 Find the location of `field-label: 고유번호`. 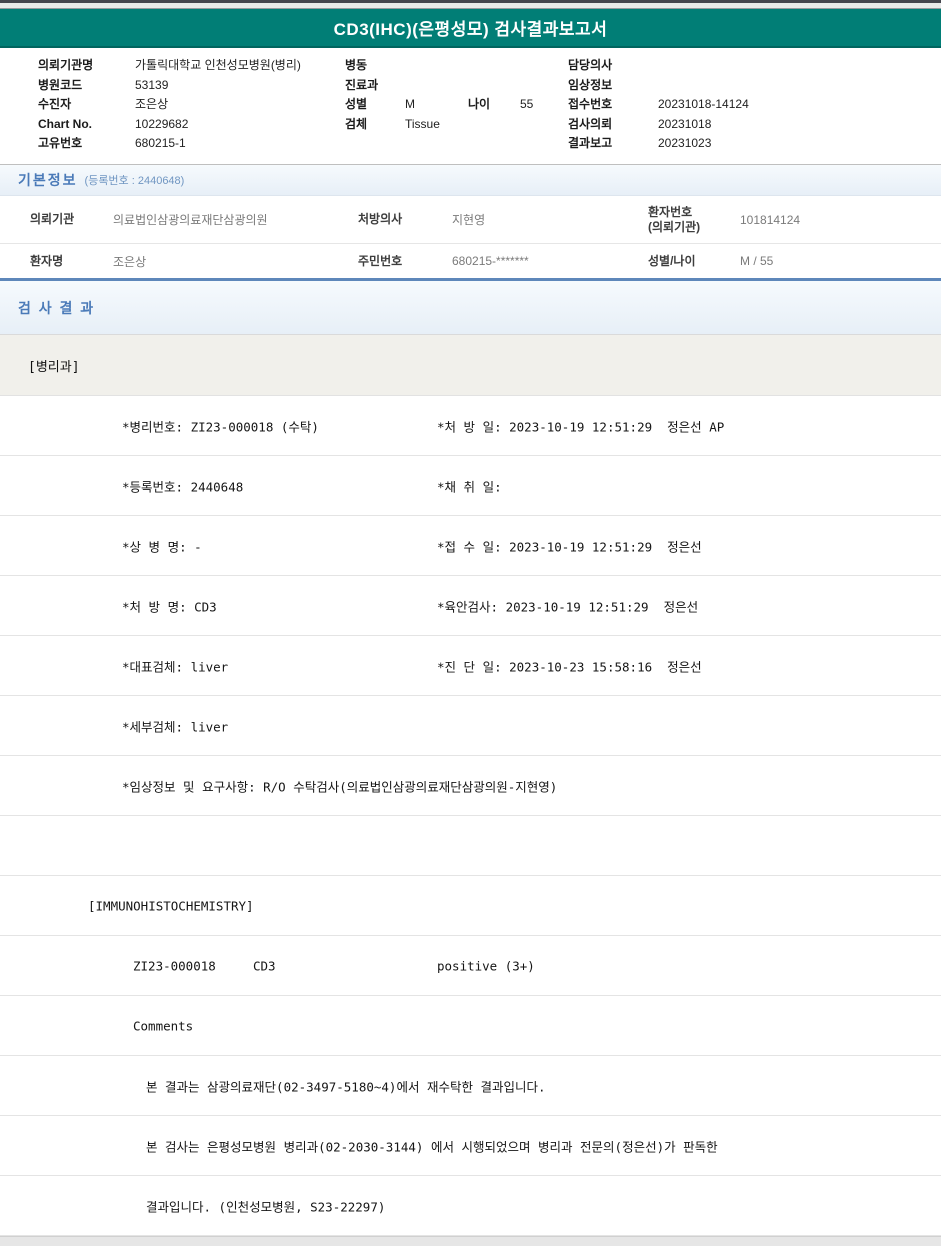

field-label: 고유번호 is located at coordinates (60, 143).